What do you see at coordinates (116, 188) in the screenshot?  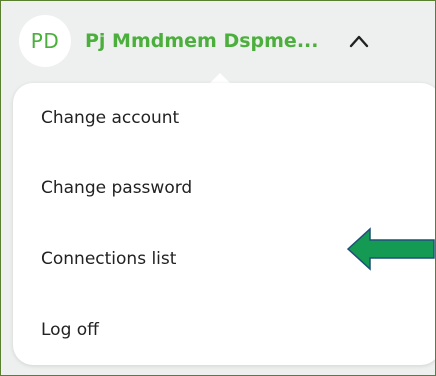 I see `menu-item-change-password: Change password` at bounding box center [116, 188].